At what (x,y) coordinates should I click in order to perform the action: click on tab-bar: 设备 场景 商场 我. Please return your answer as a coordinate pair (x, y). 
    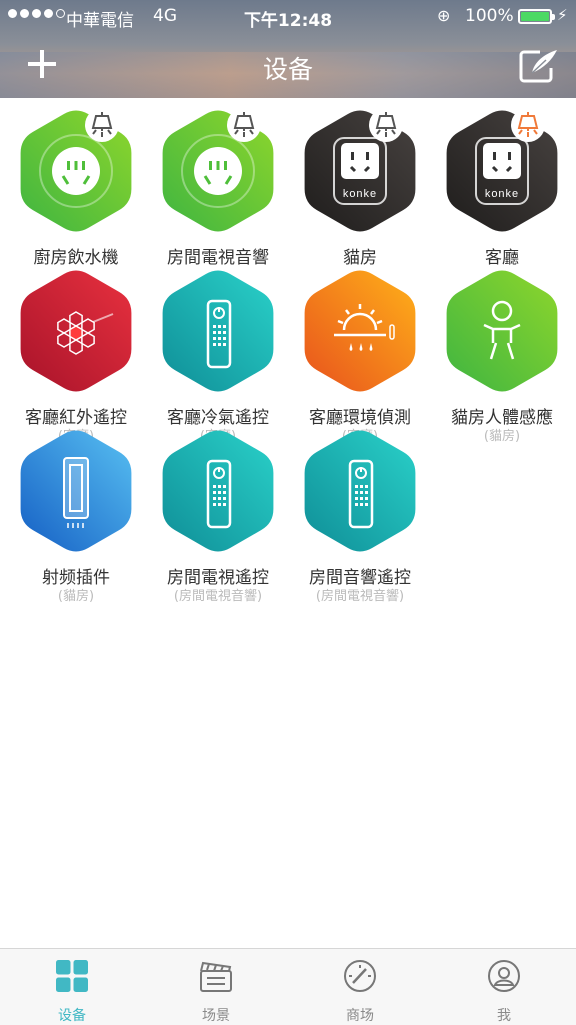
    Looking at the image, I should click on (288, 986).